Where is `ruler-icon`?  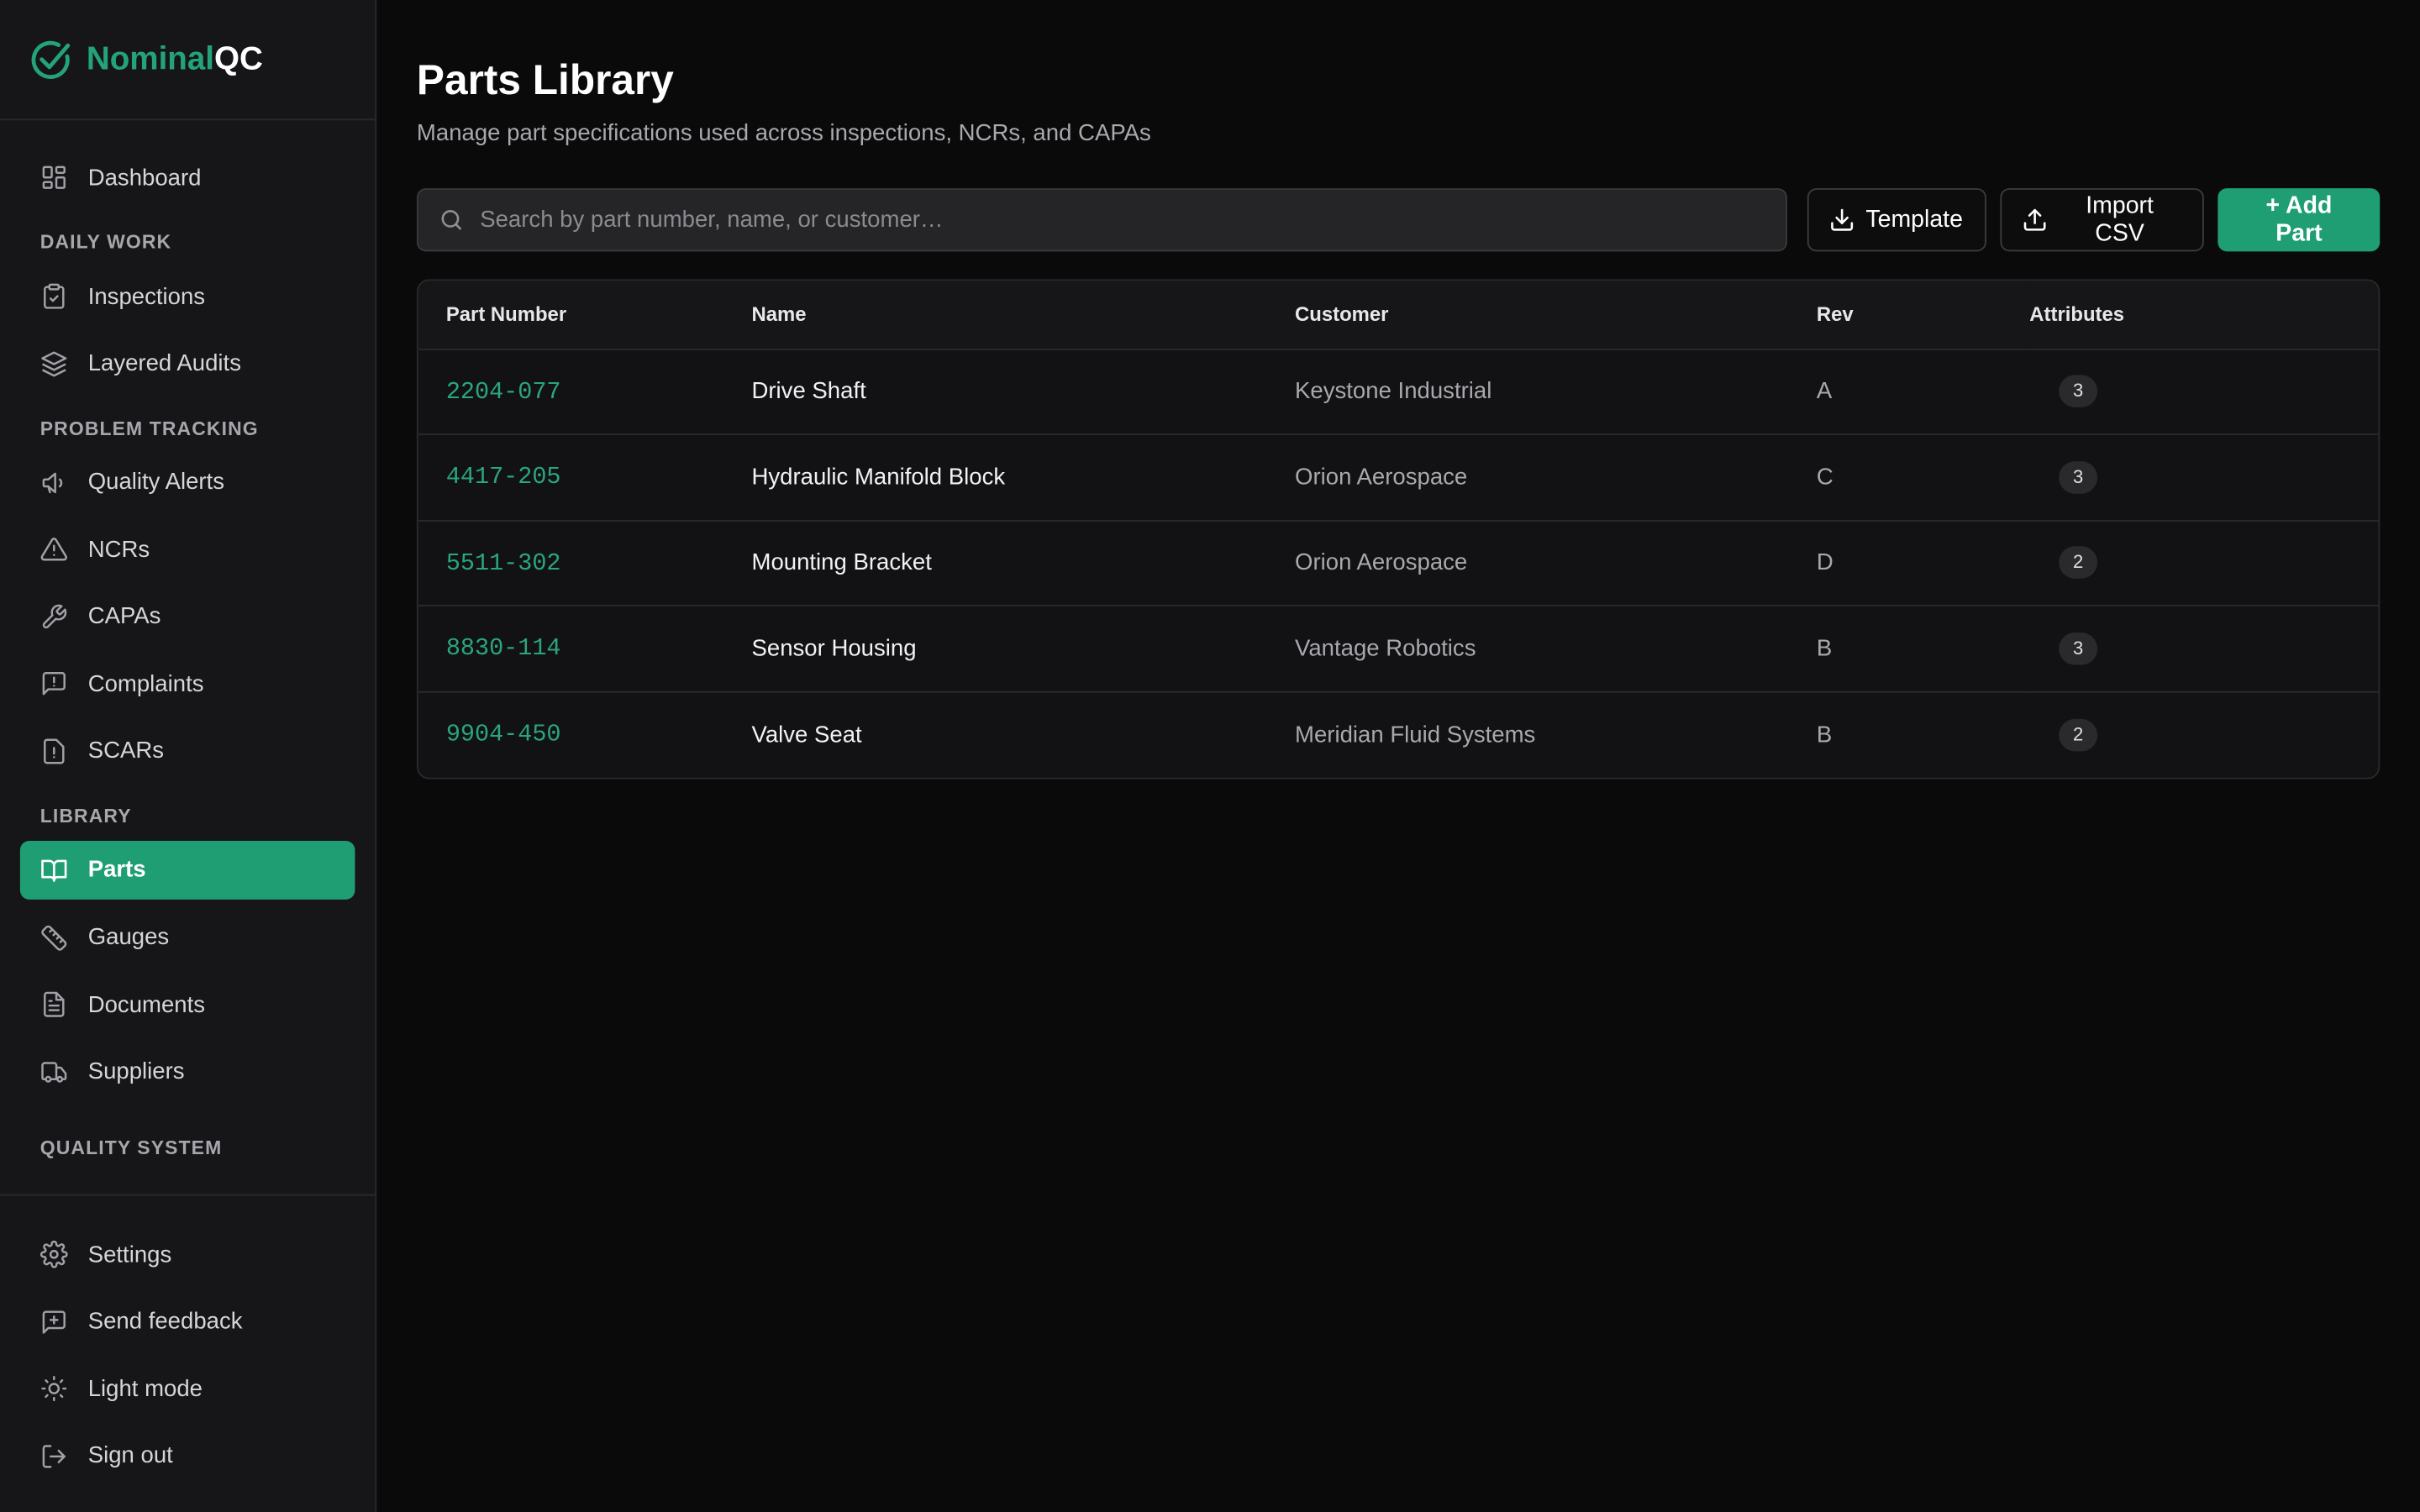
ruler-icon is located at coordinates (54, 937).